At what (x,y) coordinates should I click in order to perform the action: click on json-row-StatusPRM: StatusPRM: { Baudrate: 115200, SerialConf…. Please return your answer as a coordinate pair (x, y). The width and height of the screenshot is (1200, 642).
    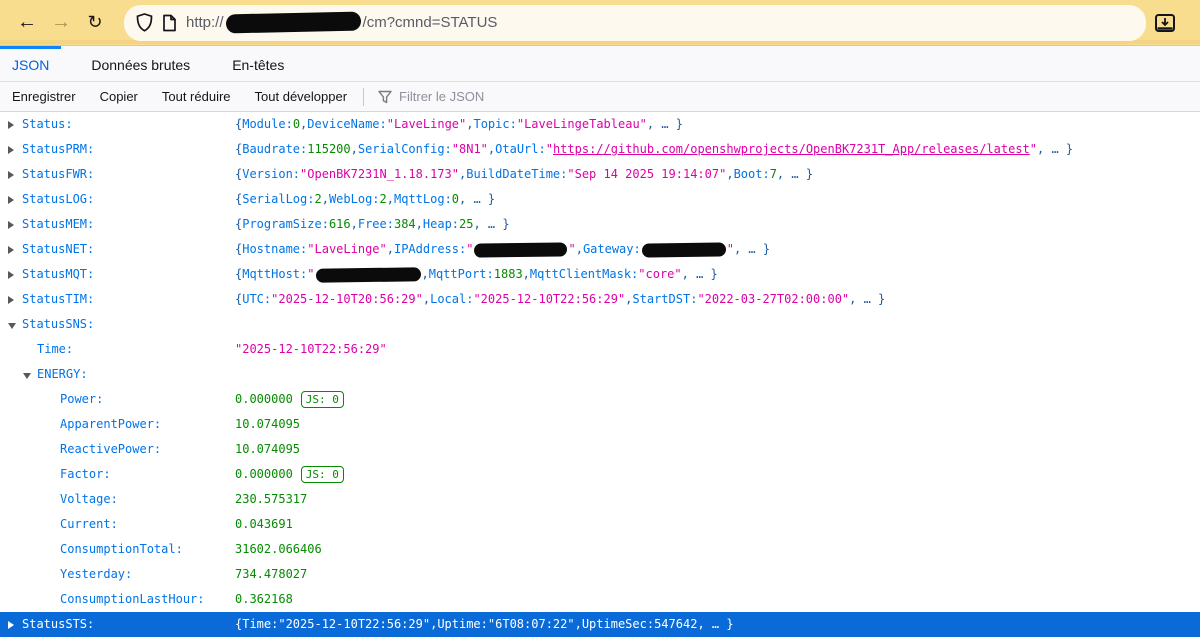
    Looking at the image, I should click on (600, 149).